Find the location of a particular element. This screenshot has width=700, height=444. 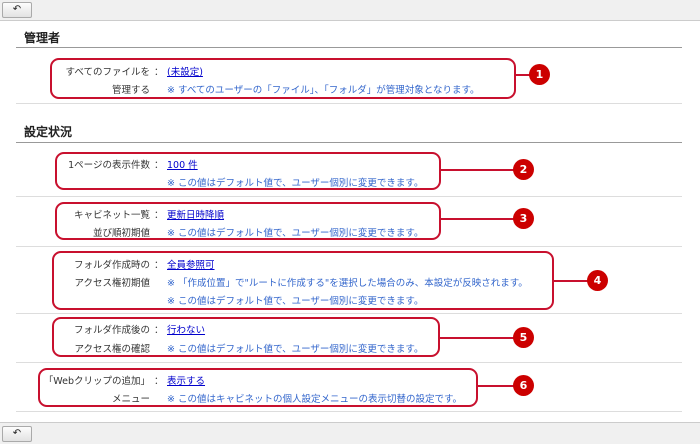

callout-number: 1 is located at coordinates (539, 74).